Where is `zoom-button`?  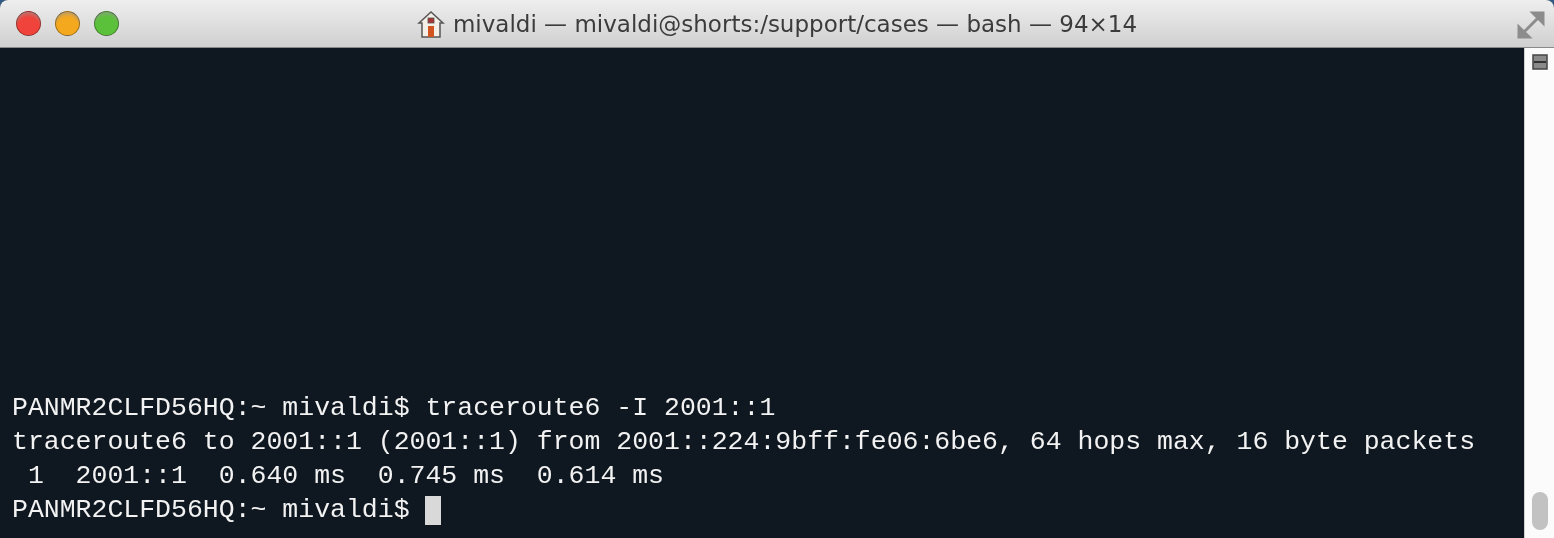
zoom-button is located at coordinates (106, 23).